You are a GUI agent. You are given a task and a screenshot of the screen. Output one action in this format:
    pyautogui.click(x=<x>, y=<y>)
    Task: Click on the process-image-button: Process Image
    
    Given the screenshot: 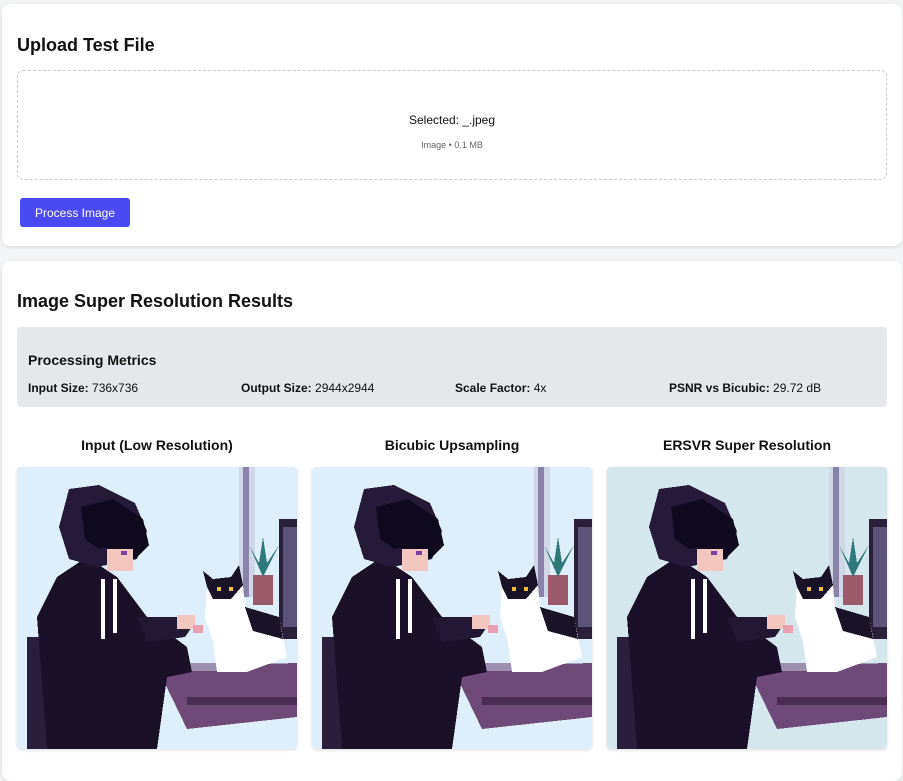 What is the action you would take?
    pyautogui.click(x=75, y=212)
    